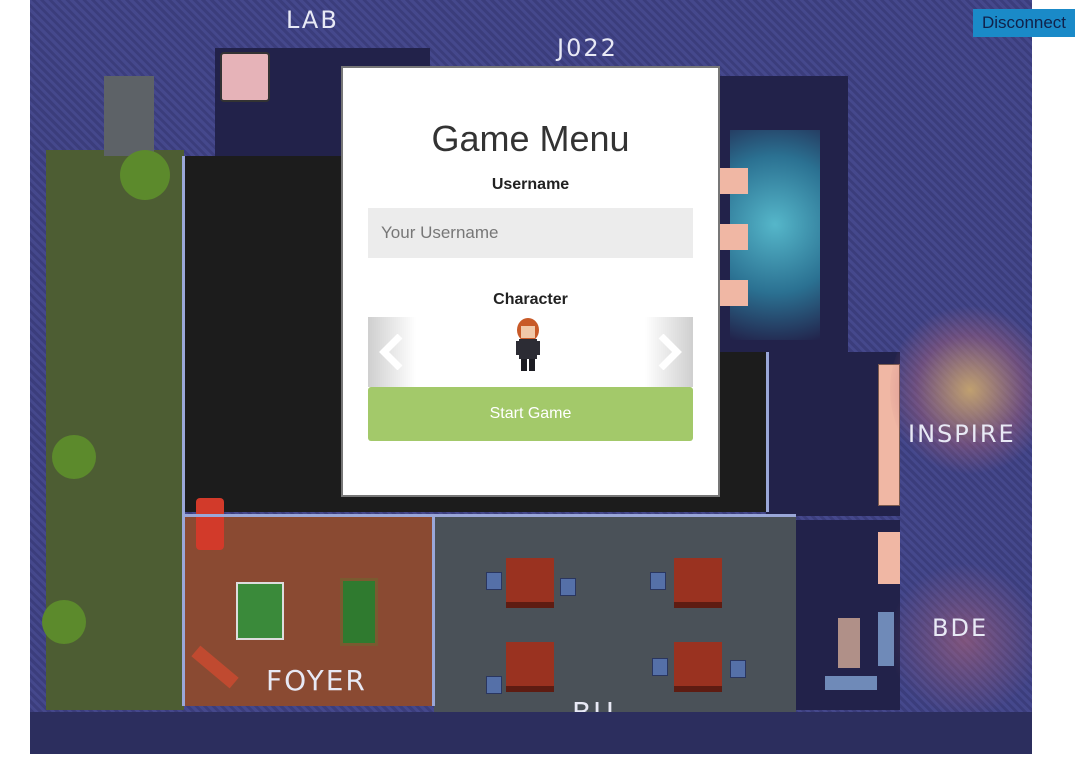  What do you see at coordinates (129, 116) in the screenshot?
I see `stone-path` at bounding box center [129, 116].